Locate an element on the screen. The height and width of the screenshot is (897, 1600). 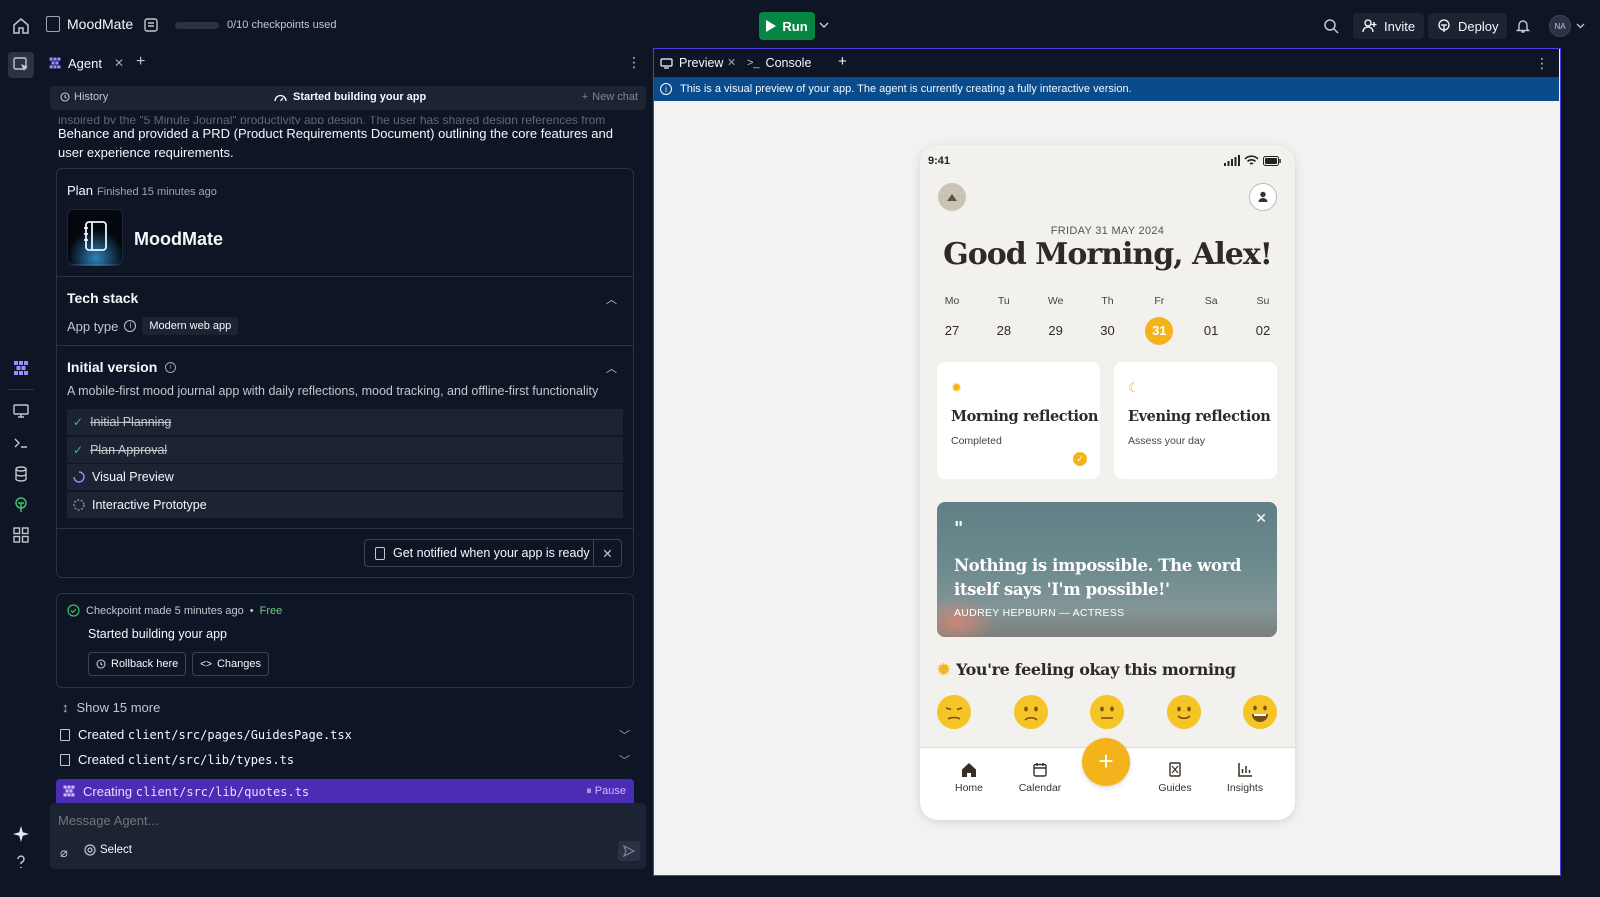
message-input is located at coordinates (338, 820).